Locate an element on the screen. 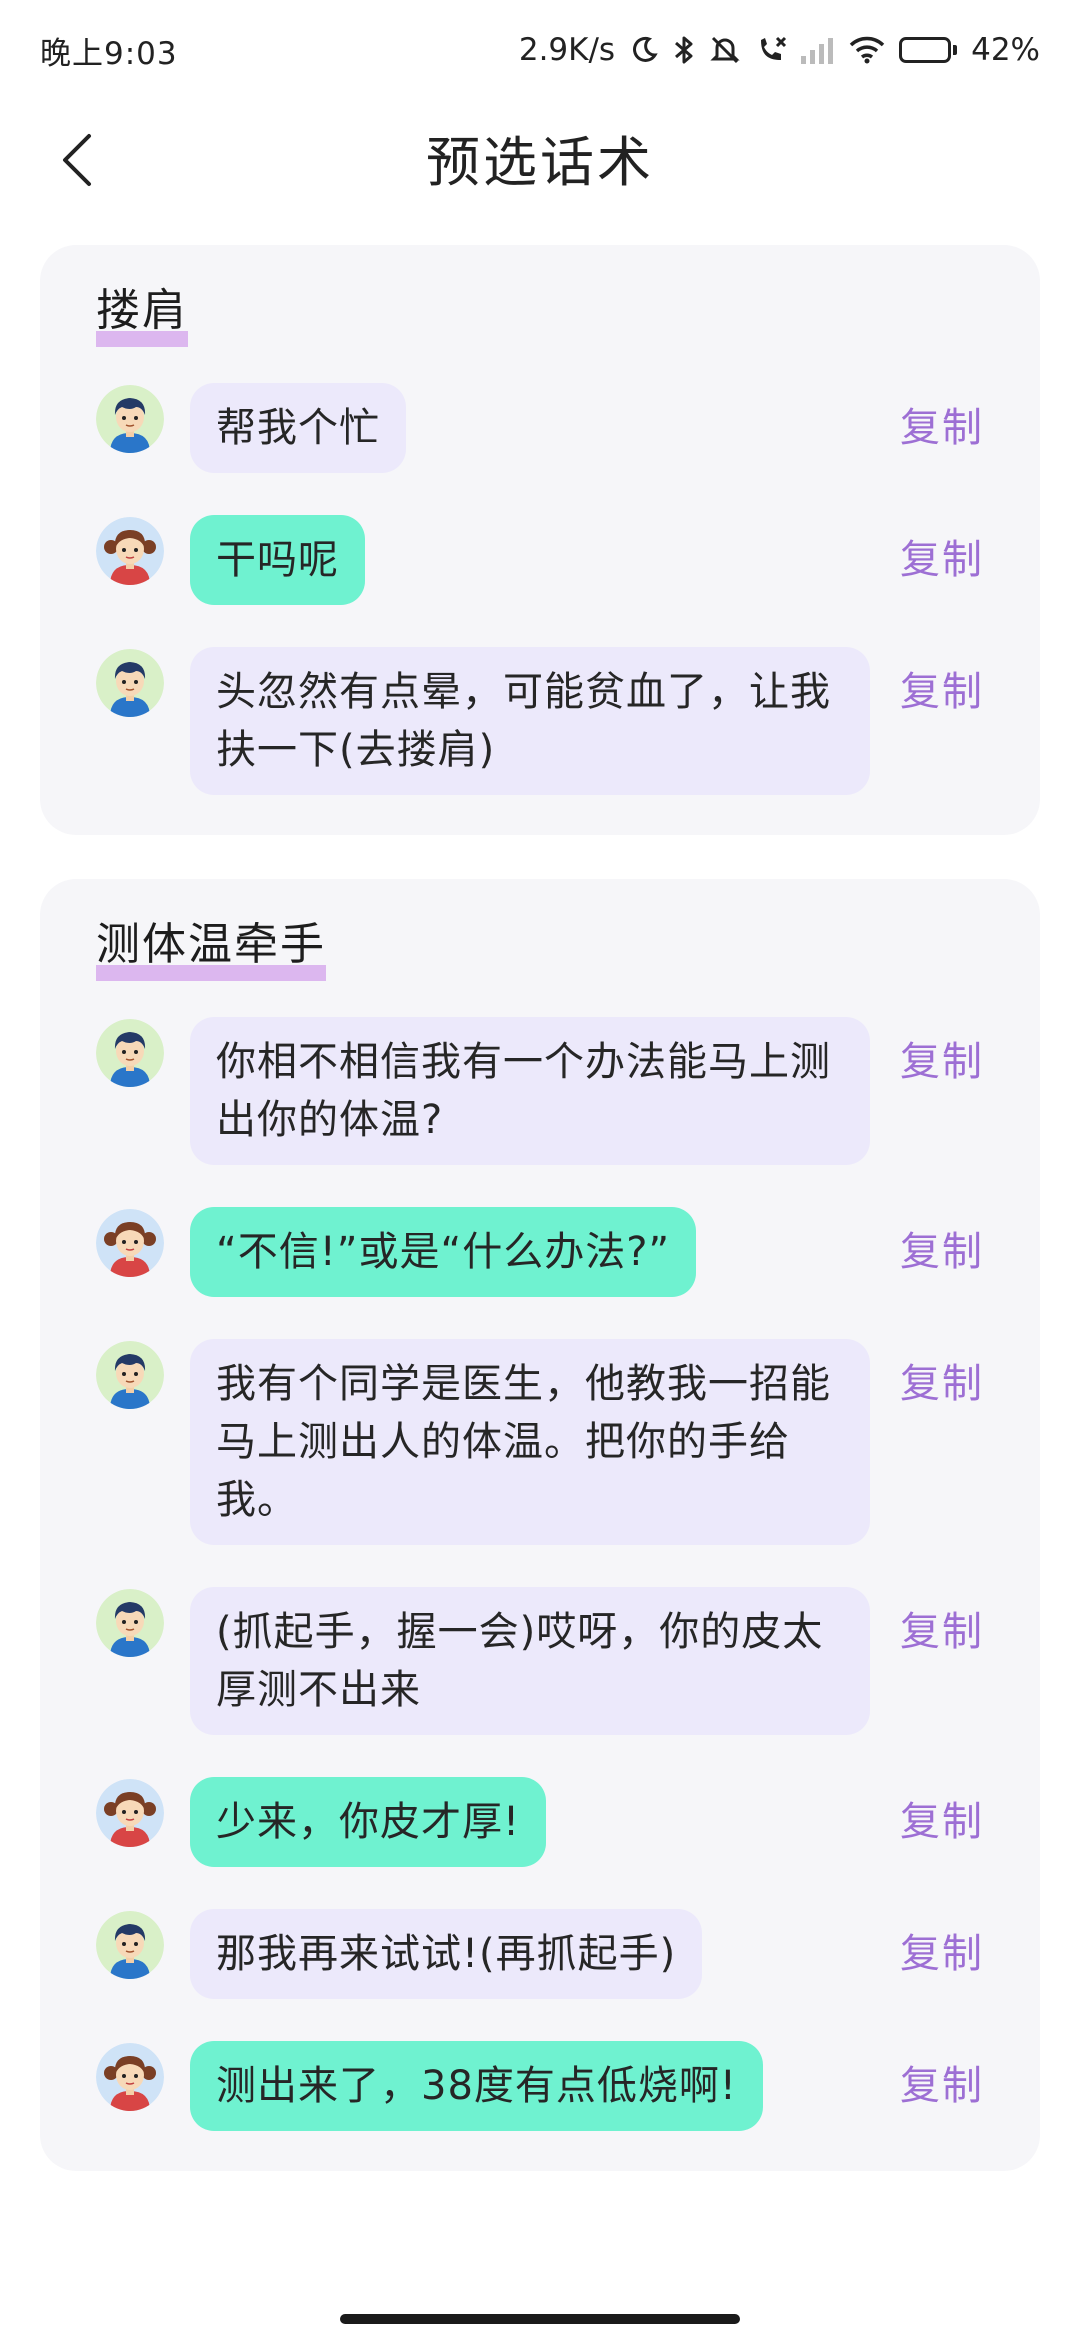  female-message-bubble: 少来，你皮才厚! is located at coordinates (368, 1822).